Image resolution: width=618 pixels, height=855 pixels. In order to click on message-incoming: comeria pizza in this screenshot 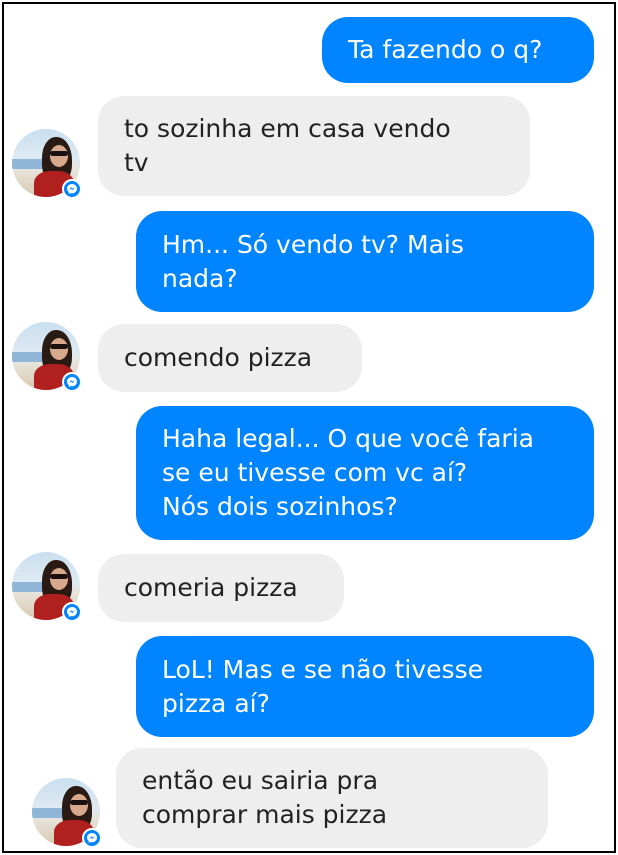, I will do `click(221, 588)`.